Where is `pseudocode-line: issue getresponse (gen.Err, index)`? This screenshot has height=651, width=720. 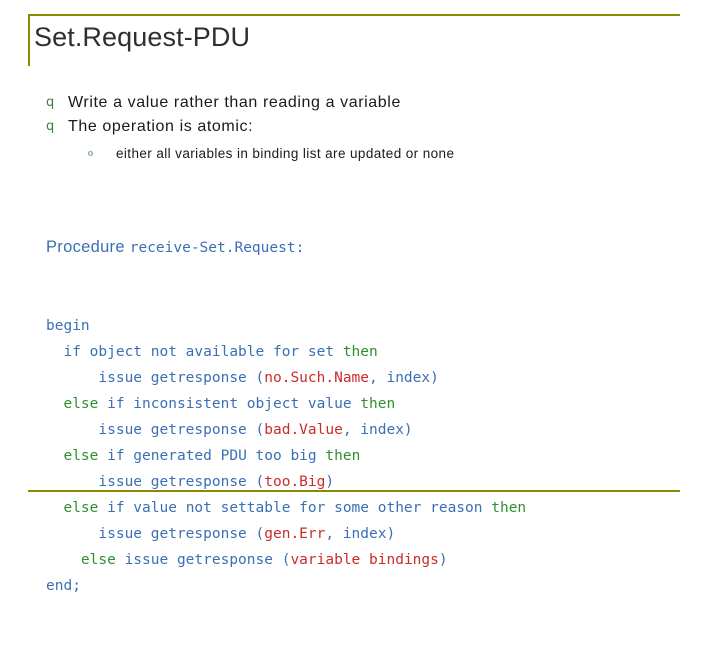 pseudocode-line: issue getresponse (gen.Err, index) is located at coordinates (370, 534).